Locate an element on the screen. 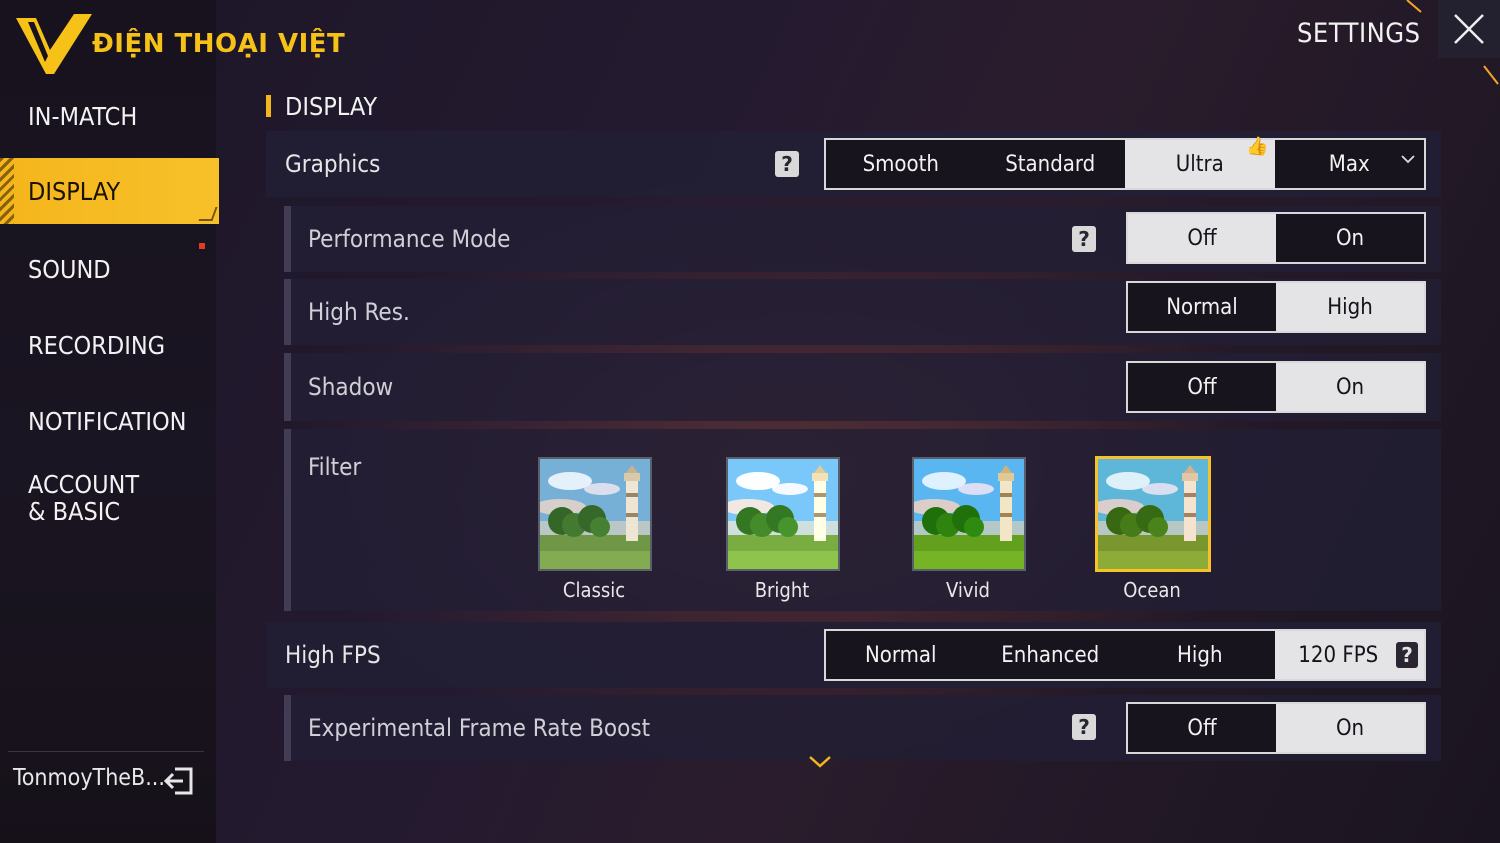  graphics-option-max: Max is located at coordinates (1350, 164).